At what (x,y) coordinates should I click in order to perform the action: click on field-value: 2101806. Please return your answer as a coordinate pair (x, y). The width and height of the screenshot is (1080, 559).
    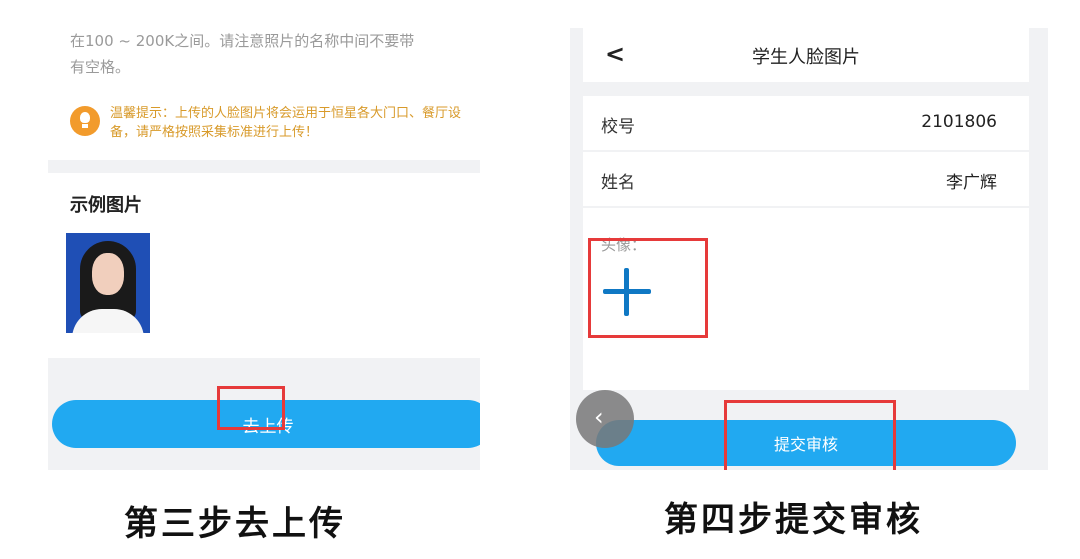
    Looking at the image, I should click on (959, 122).